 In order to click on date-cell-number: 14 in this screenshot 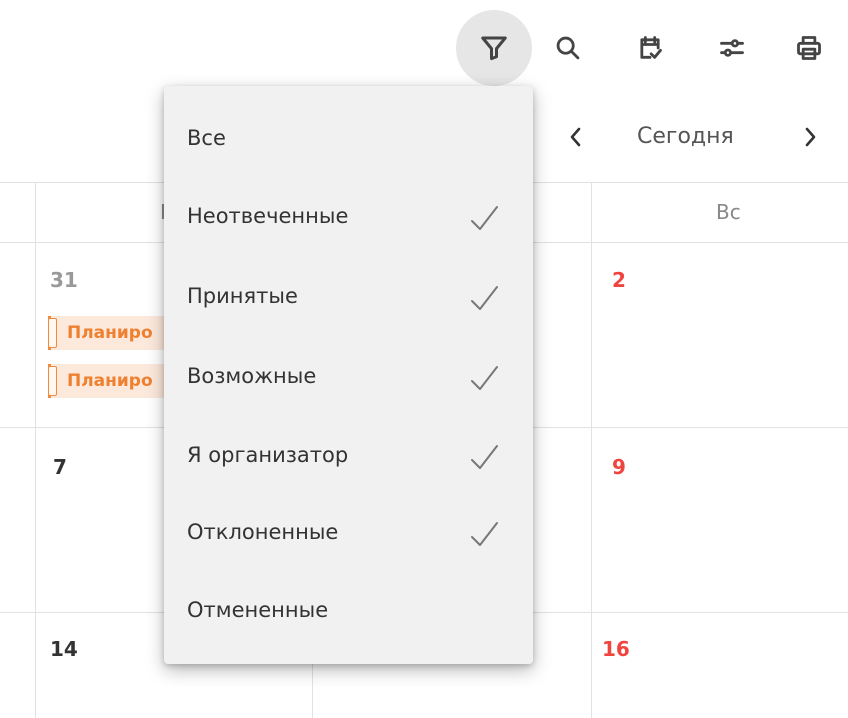, I will do `click(64, 649)`.